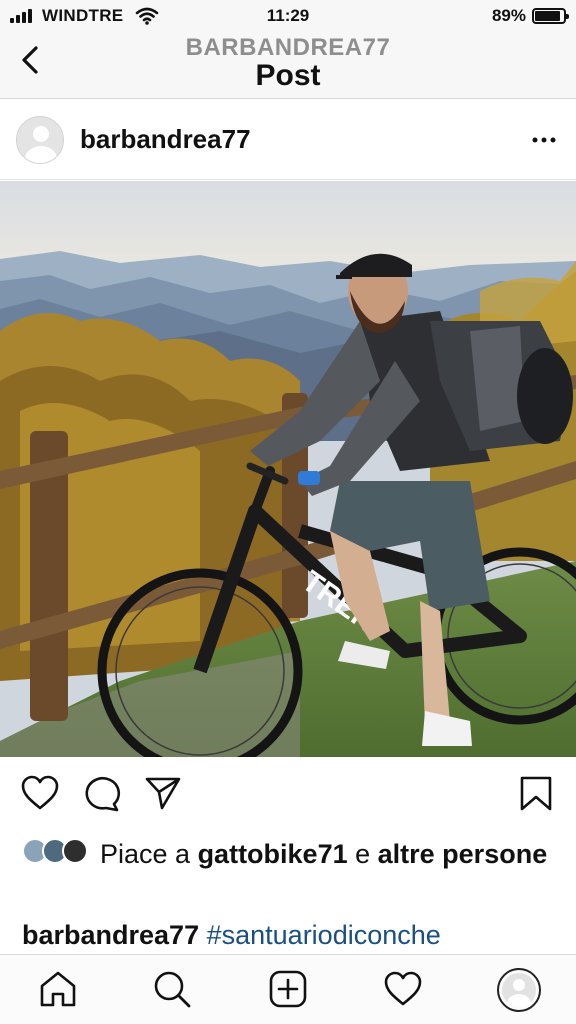 Image resolution: width=576 pixels, height=1024 pixels. I want to click on more-options-button, so click(544, 140).